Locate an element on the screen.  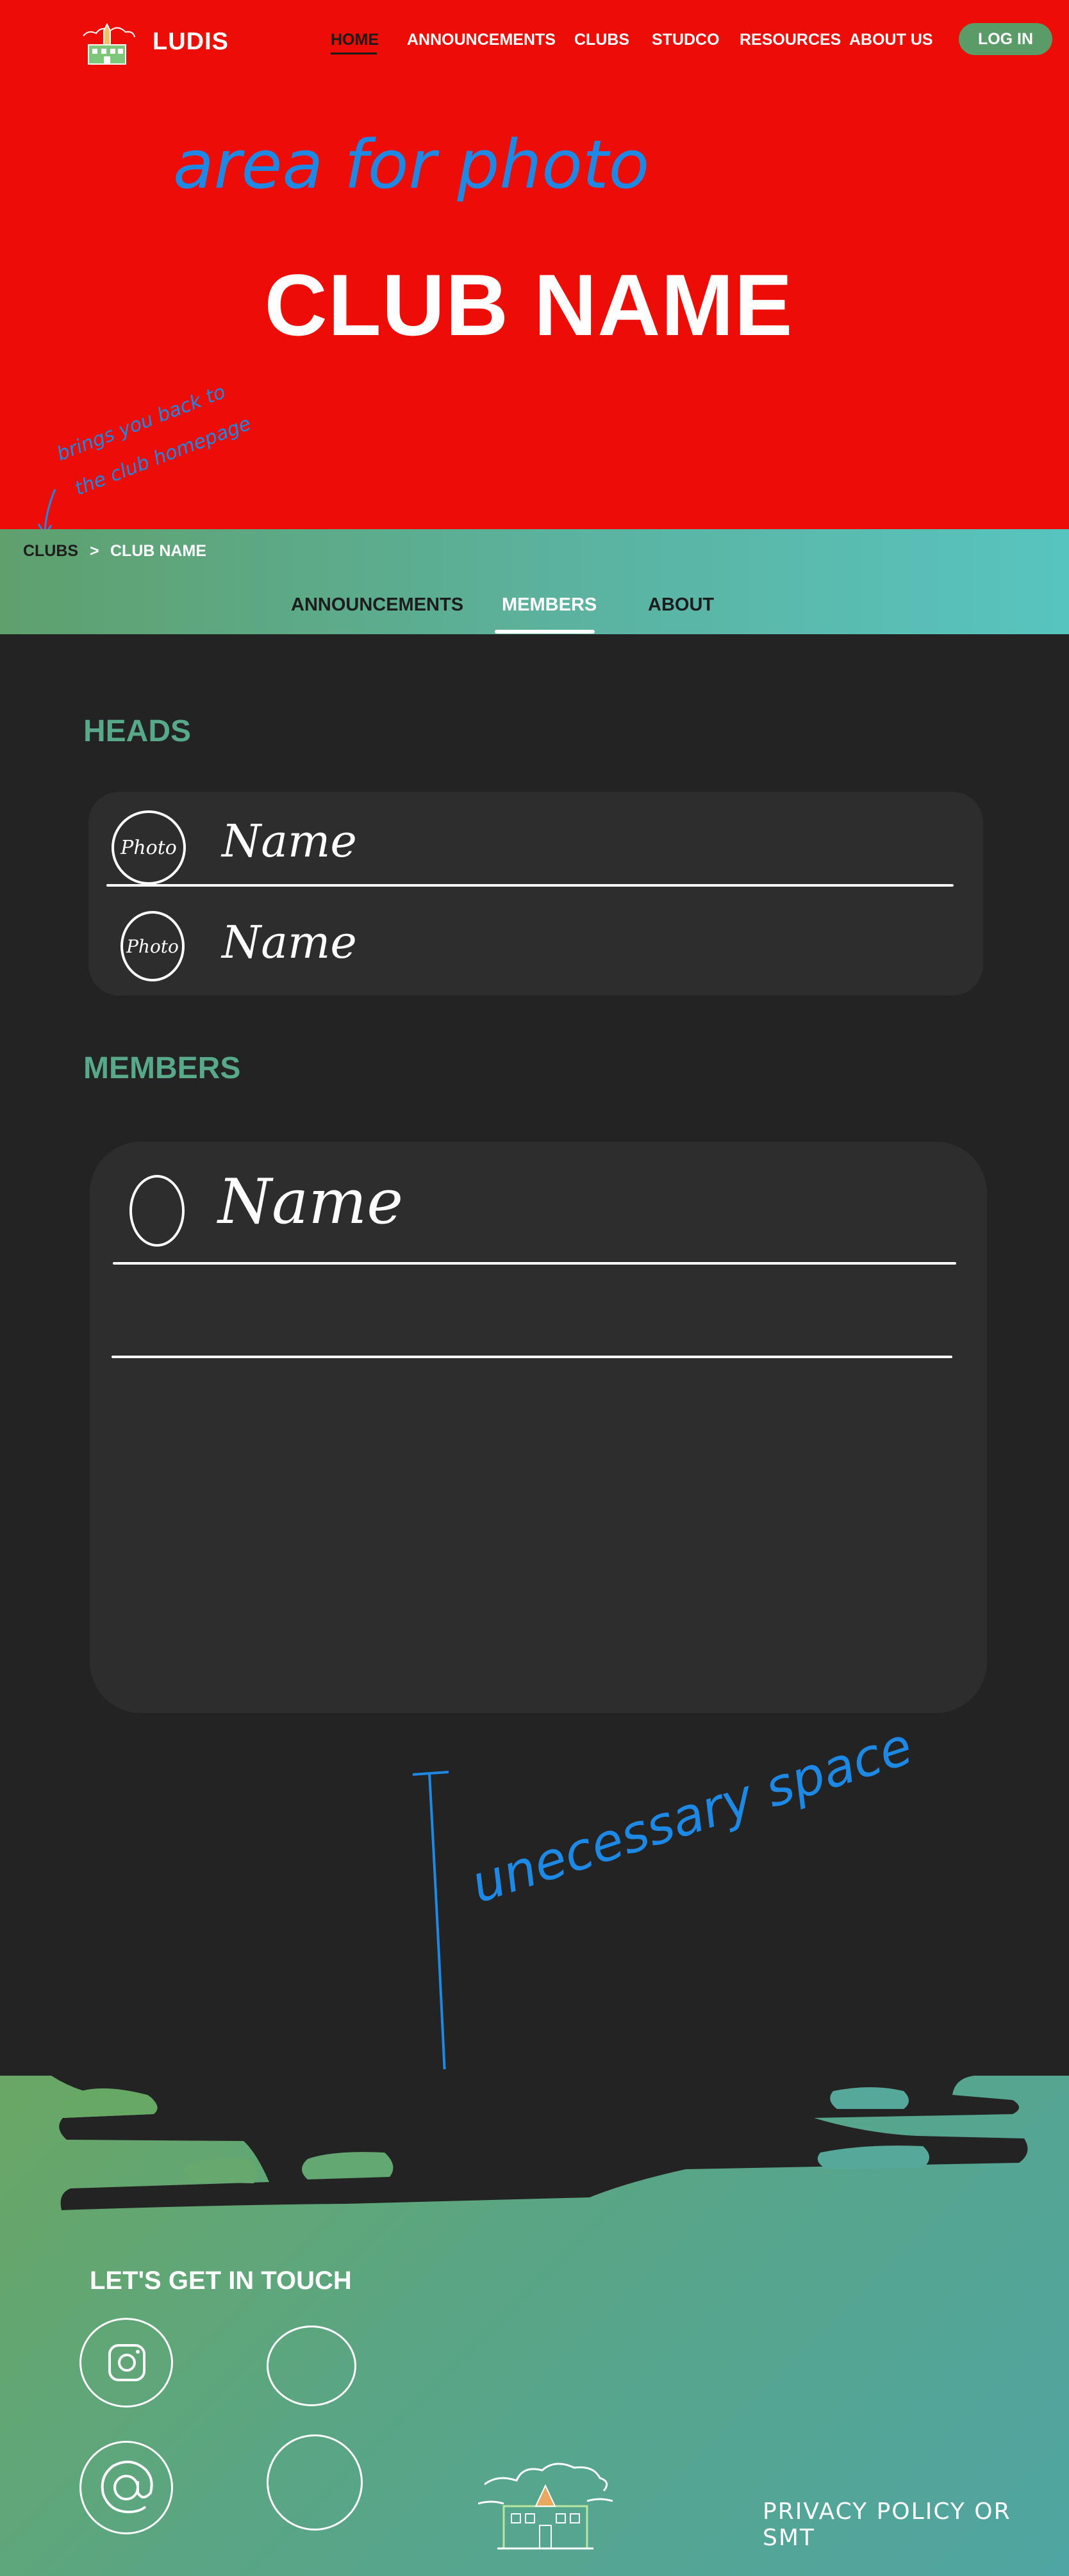
tab-active-underline is located at coordinates (545, 632).